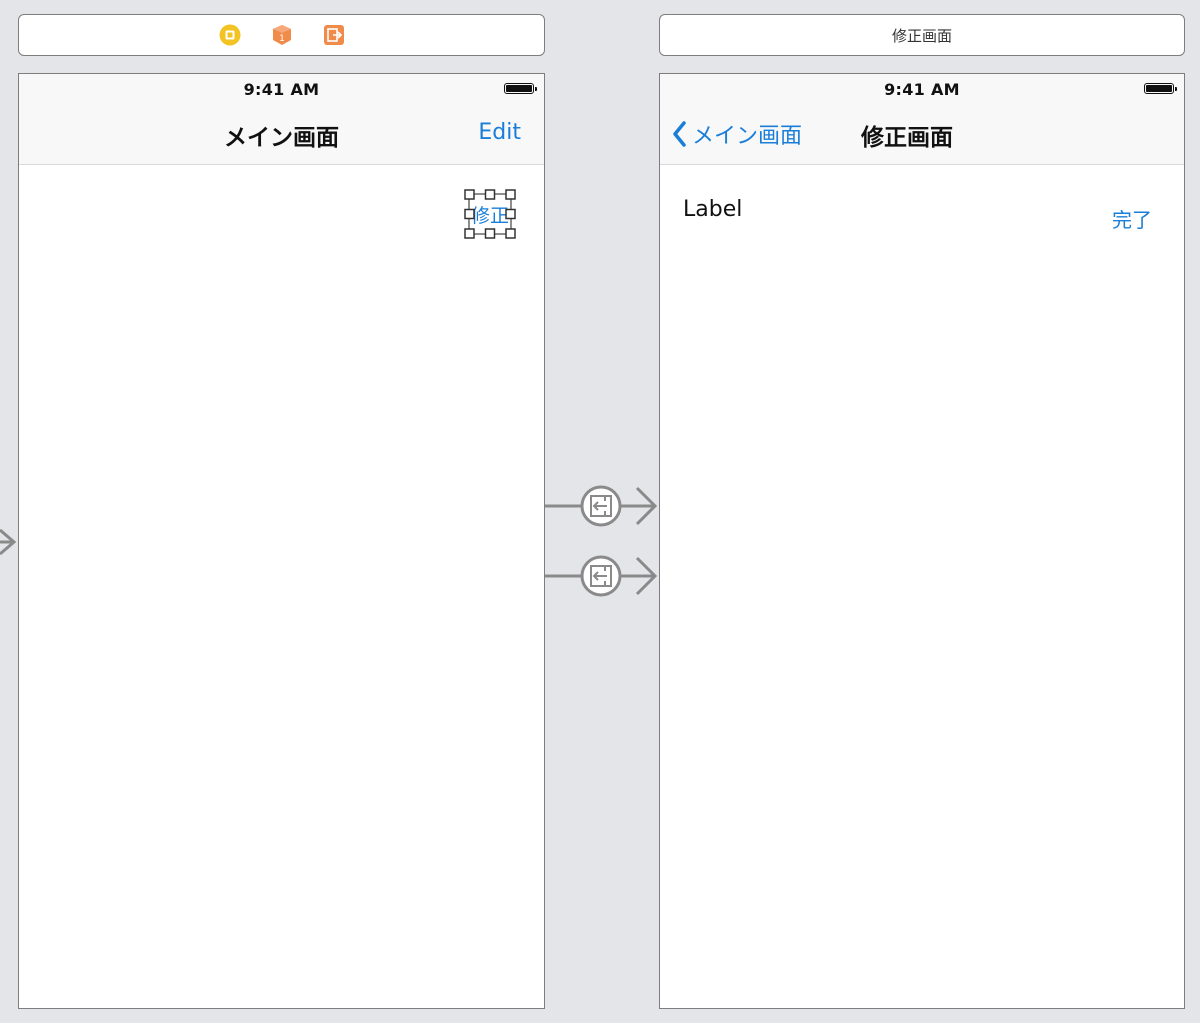 The height and width of the screenshot is (1023, 1200). Describe the element at coordinates (713, 209) in the screenshot. I see `content-label: Label` at that location.